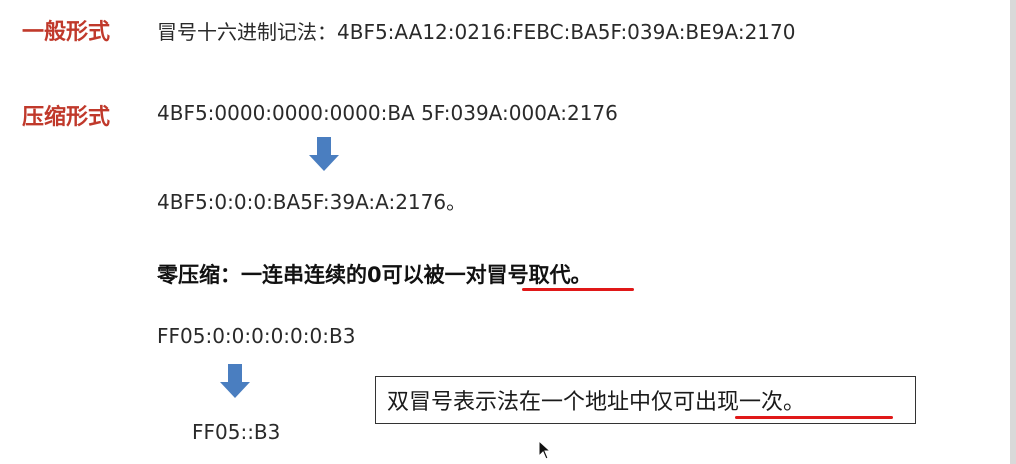  I want to click on general-form-heading: 一般形式, so click(66, 32).